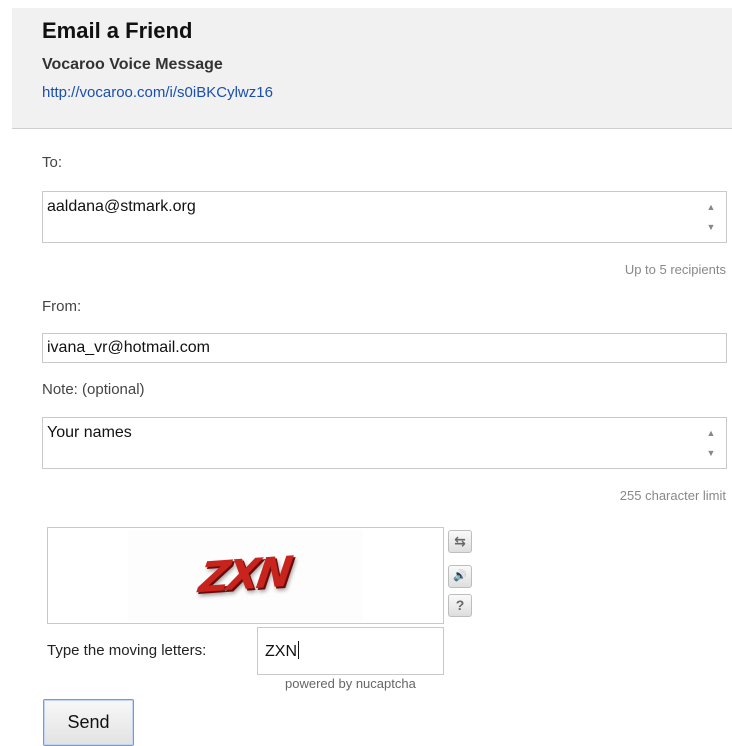 The image size is (732, 746). Describe the element at coordinates (350, 683) in the screenshot. I see `powered-by-label: powered by nucaptcha` at that location.